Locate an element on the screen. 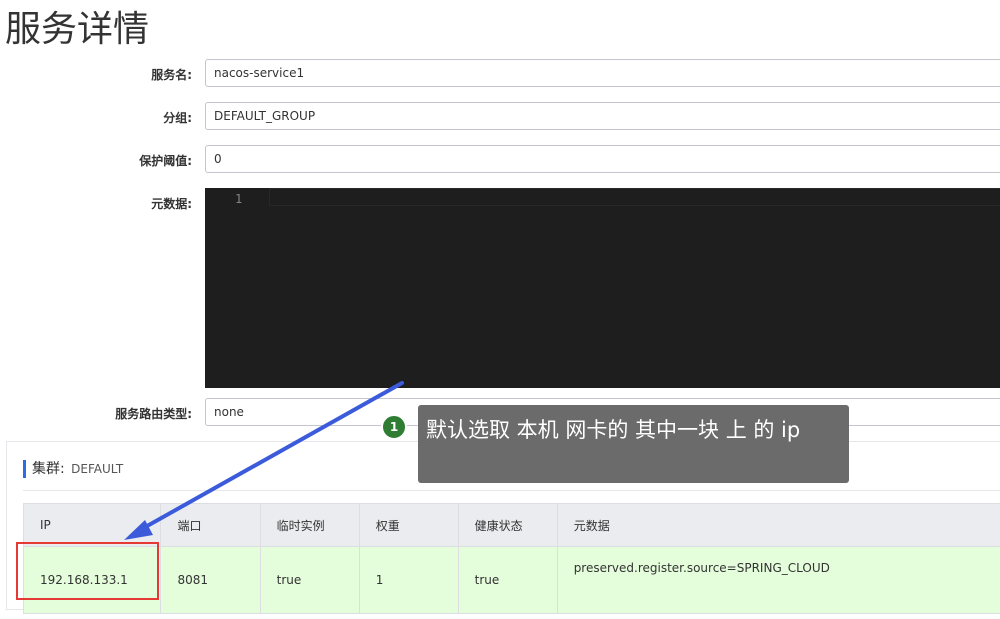 Image resolution: width=1000 pixels, height=619 pixels. cell-weight: 1 is located at coordinates (408, 580).